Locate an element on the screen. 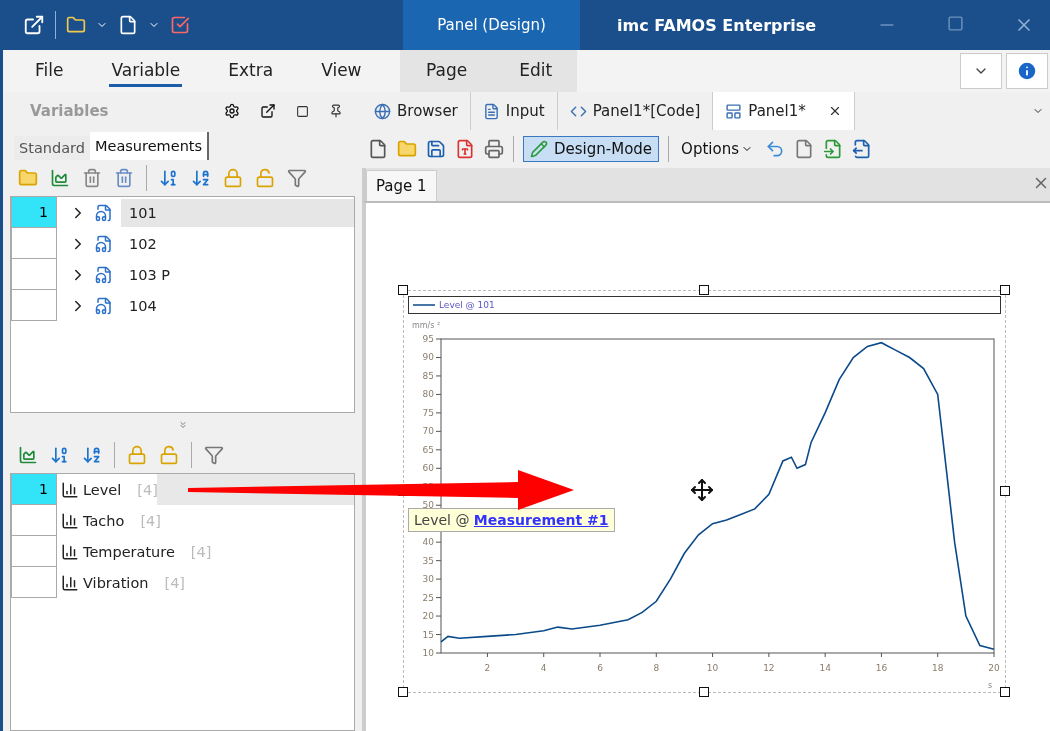 Image resolution: width=1050 pixels, height=731 pixels. document-icon is located at coordinates (128, 25).